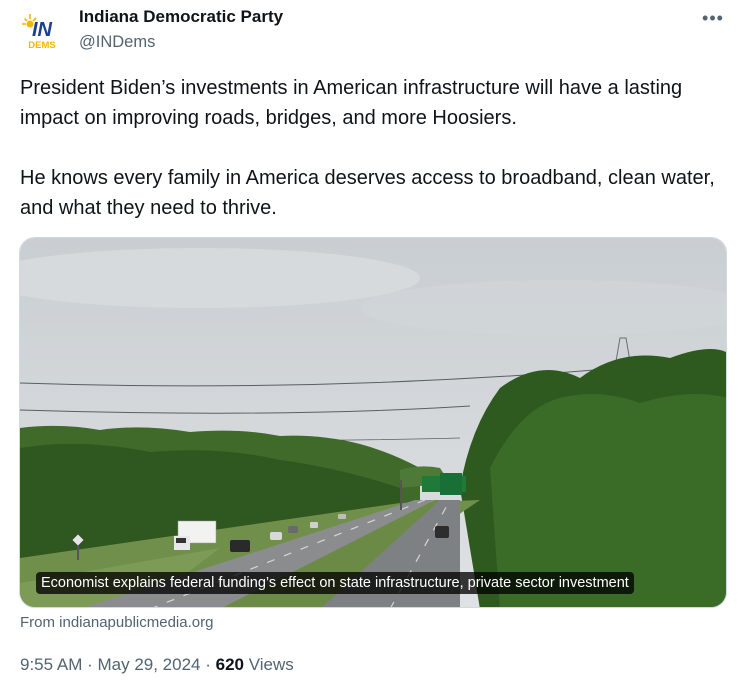 The height and width of the screenshot is (682, 740). Describe the element at coordinates (268, 664) in the screenshot. I see `views-label: Views` at that location.